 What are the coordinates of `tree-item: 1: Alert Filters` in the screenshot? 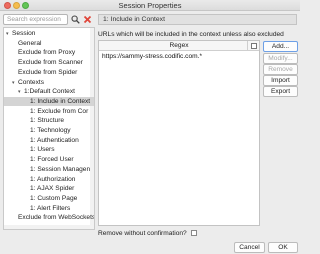 It's located at (47, 208).